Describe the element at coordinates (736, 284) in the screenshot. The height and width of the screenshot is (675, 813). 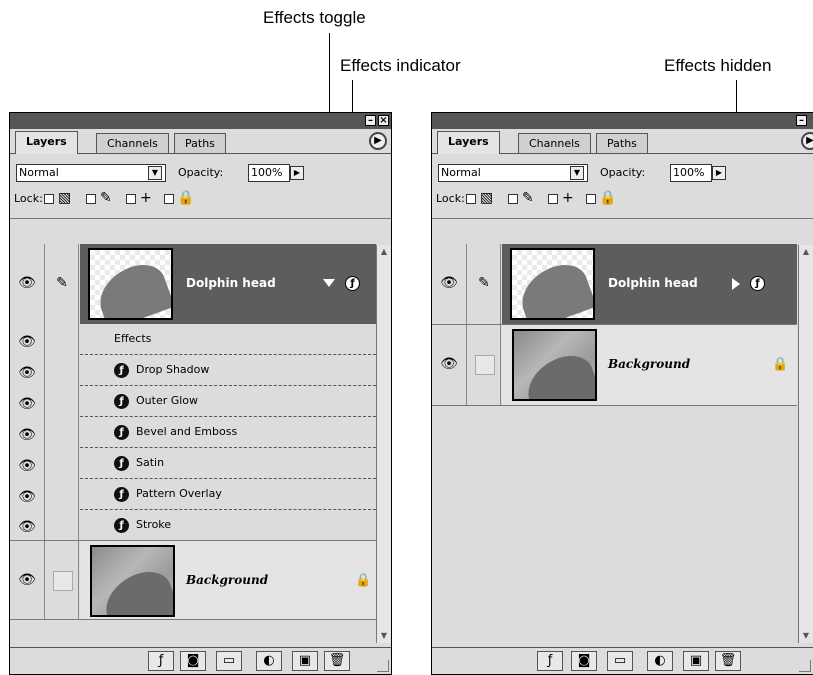
I see `effects-toggle-collapsed-icon` at that location.